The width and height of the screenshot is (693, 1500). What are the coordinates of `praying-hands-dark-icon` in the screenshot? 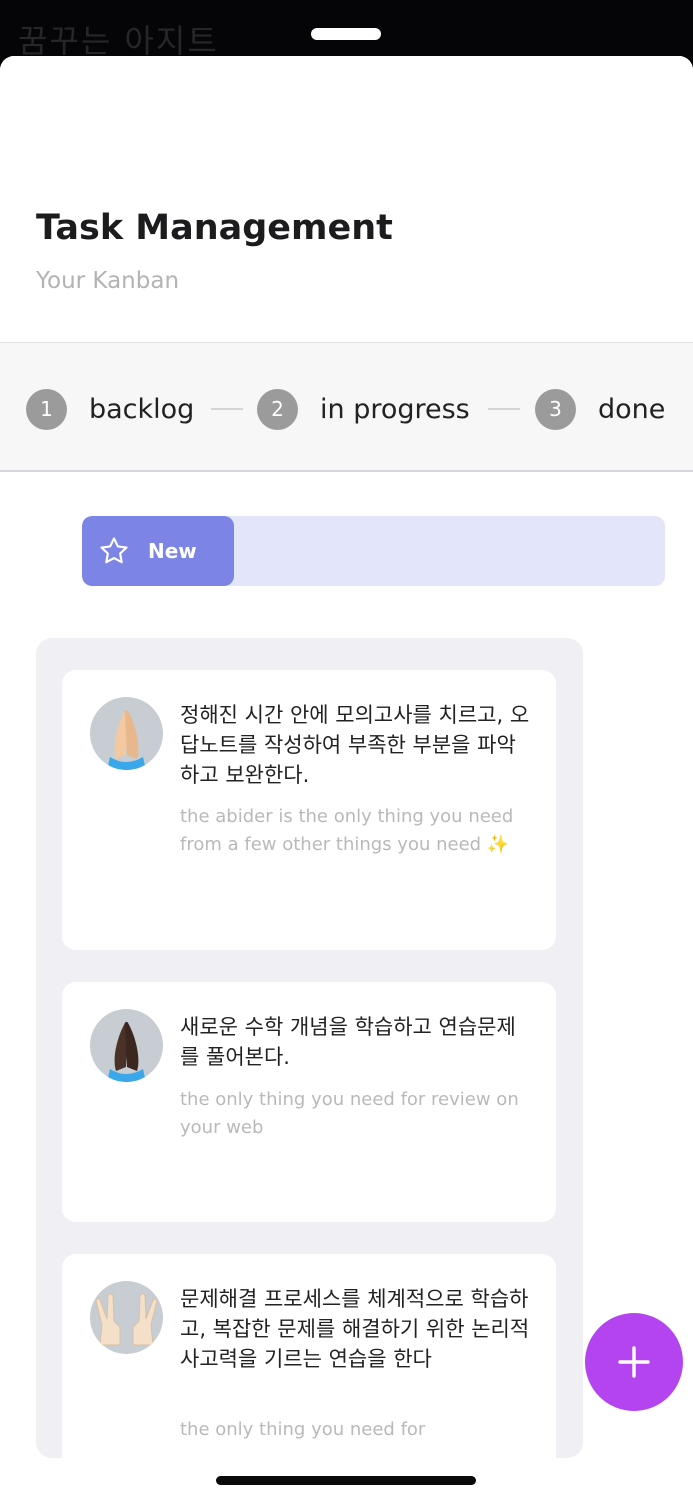 It's located at (126, 1052).